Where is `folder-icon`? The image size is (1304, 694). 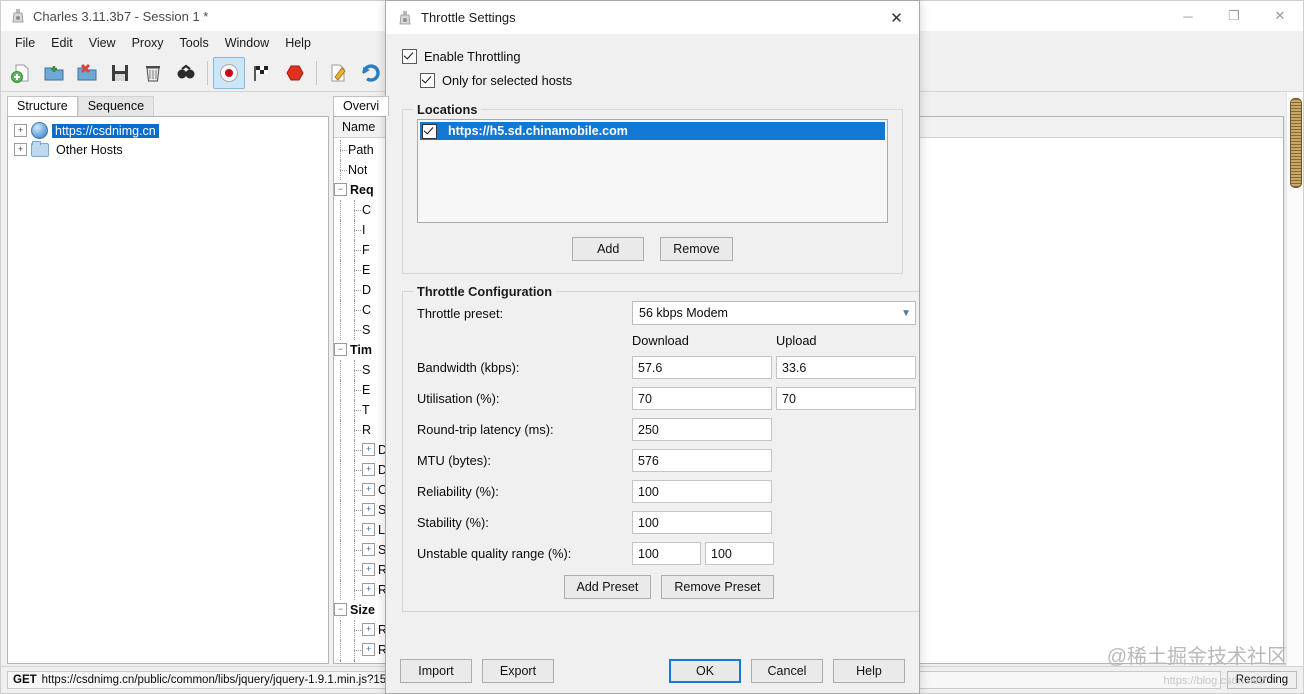
folder-icon is located at coordinates (40, 148).